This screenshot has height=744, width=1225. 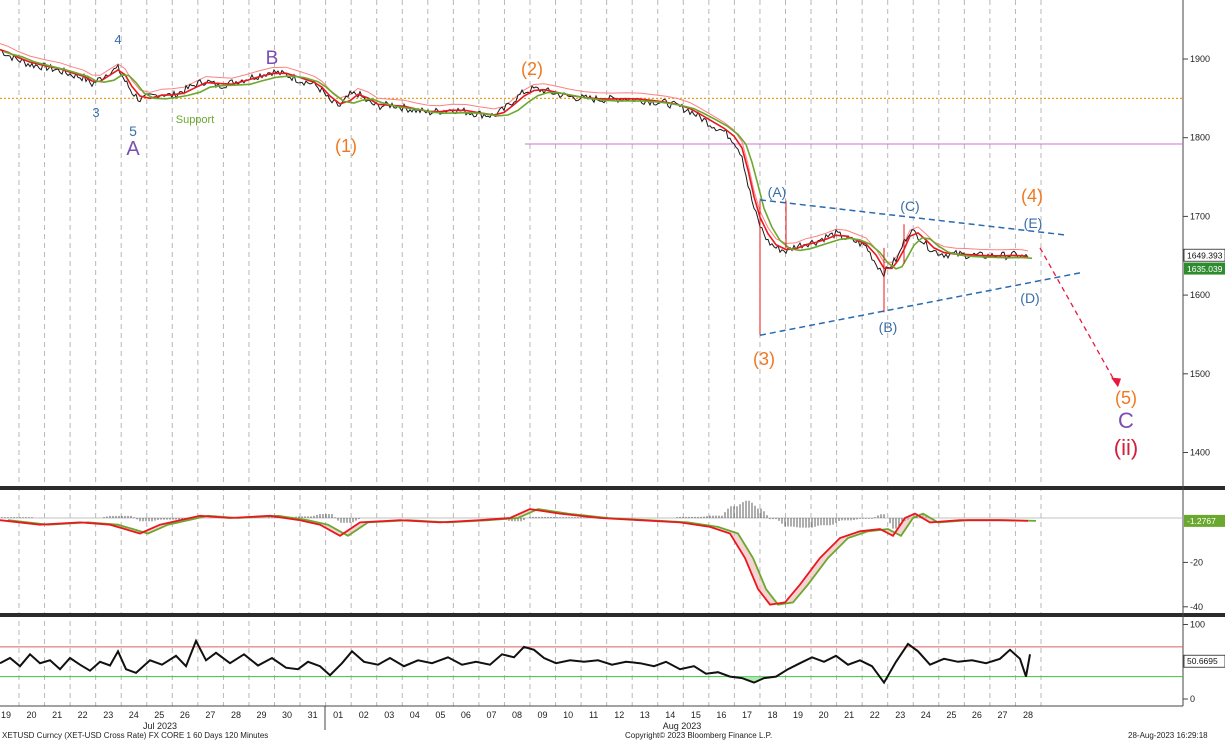 I want to click on projection-arrow-line, so click(x=1077, y=314).